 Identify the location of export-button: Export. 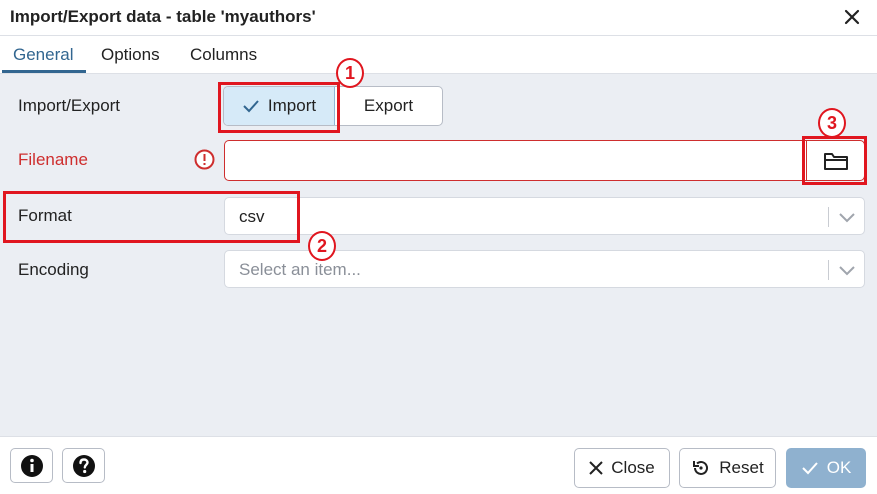
(388, 106).